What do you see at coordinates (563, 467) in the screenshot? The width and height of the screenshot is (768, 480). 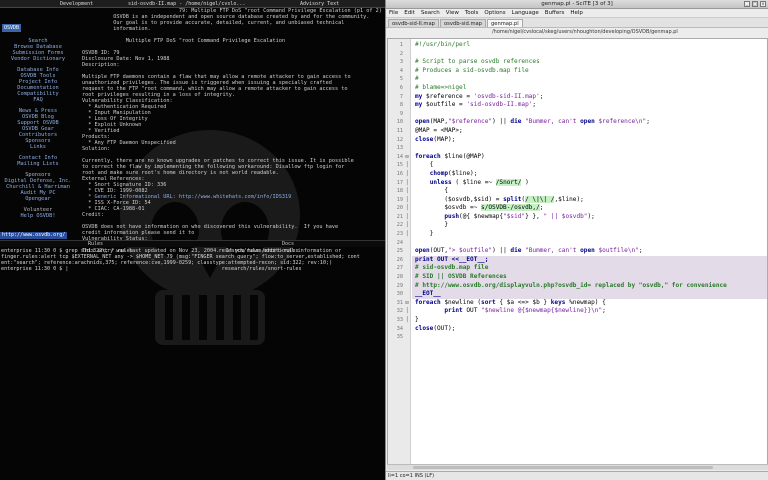 I see `scrollbar-thumb` at bounding box center [563, 467].